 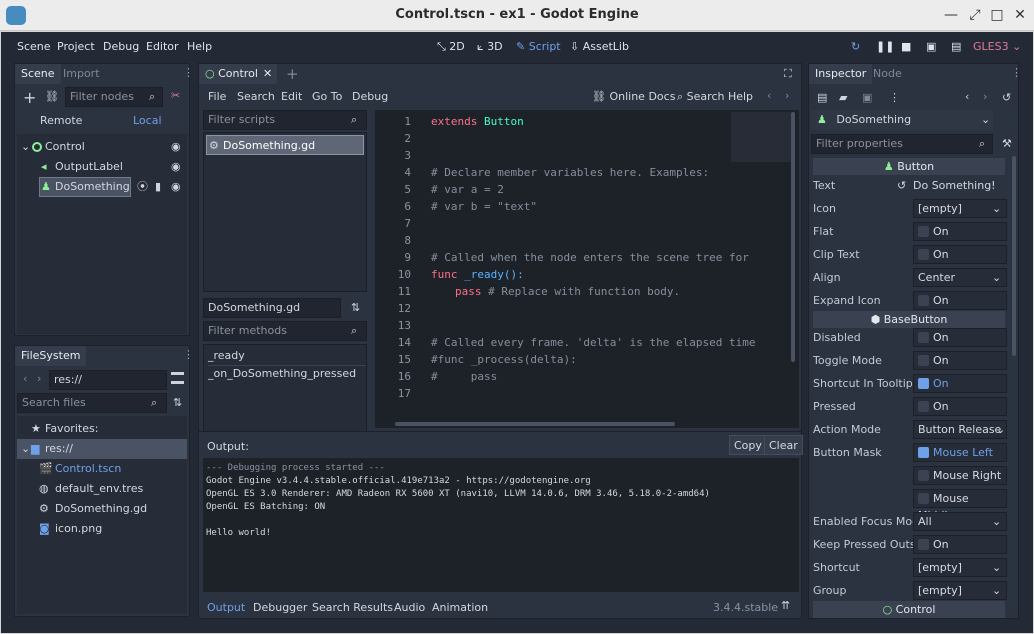 What do you see at coordinates (885, 46) in the screenshot?
I see `pause-icon: ❚❚` at bounding box center [885, 46].